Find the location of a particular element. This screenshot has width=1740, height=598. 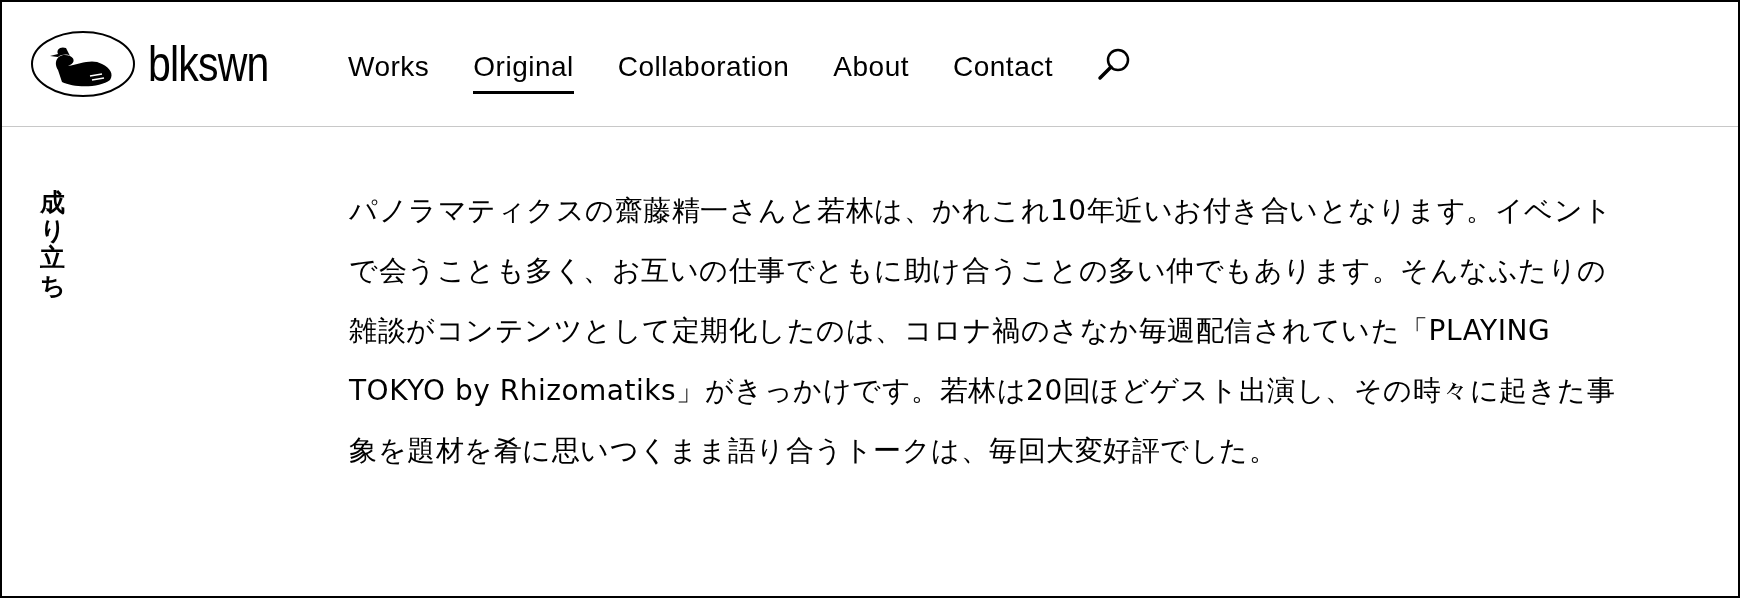

nav-link: Contact is located at coordinates (1003, 67).